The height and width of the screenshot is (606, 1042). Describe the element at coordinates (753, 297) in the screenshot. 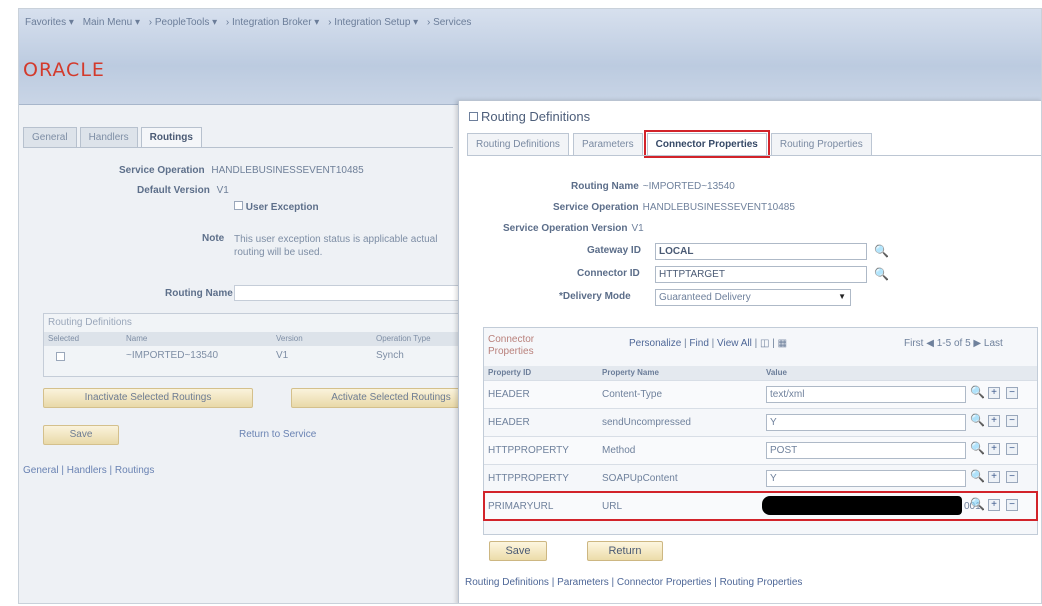

I see `delivery-mode-select: Guaranteed Delivery ▼` at that location.